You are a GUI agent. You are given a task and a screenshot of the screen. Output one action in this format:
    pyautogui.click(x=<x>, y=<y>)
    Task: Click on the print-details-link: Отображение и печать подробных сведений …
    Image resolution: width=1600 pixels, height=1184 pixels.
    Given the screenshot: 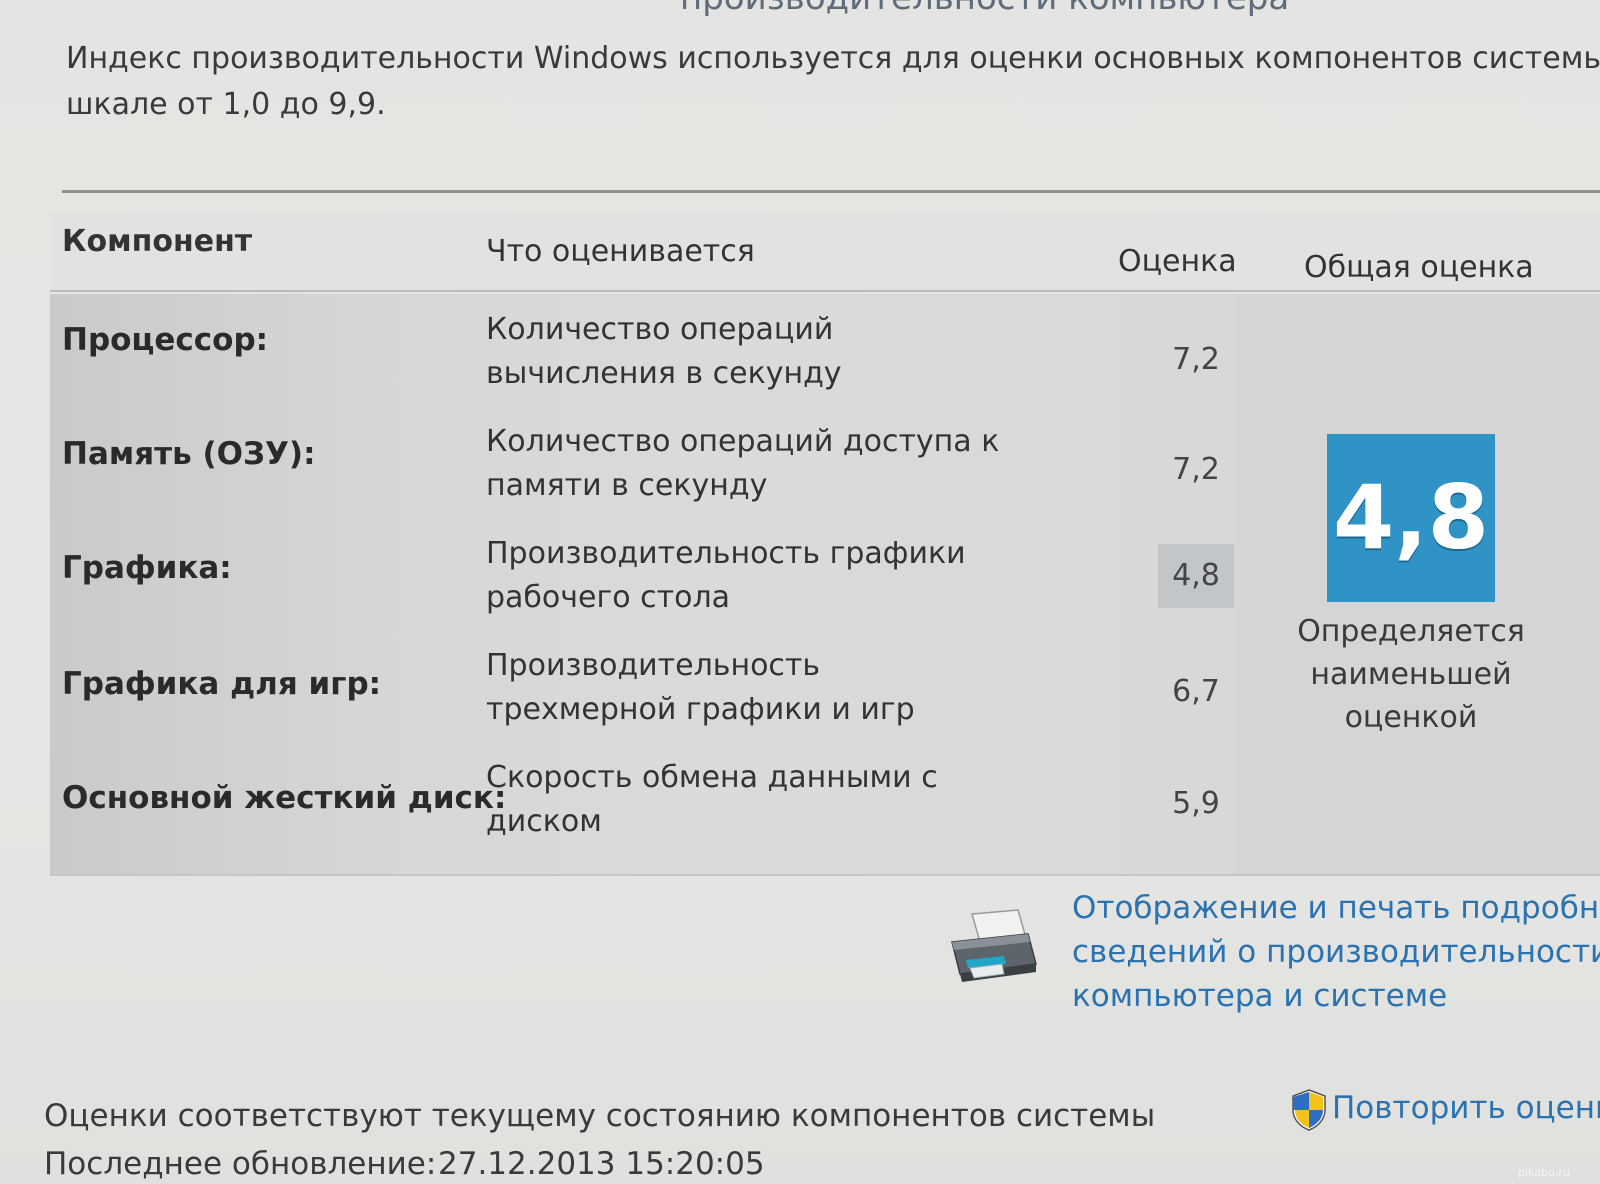 What is the action you would take?
    pyautogui.click(x=1336, y=952)
    